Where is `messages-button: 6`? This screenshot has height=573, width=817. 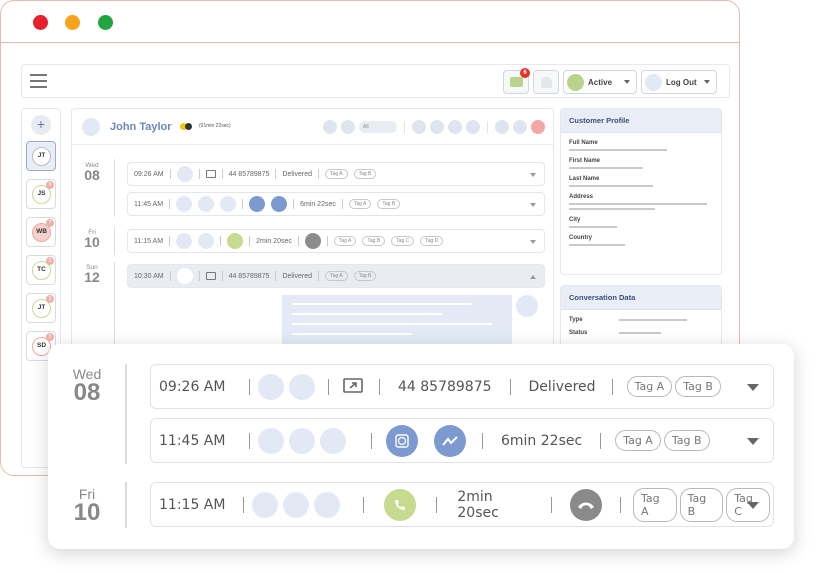 messages-button: 6 is located at coordinates (516, 81).